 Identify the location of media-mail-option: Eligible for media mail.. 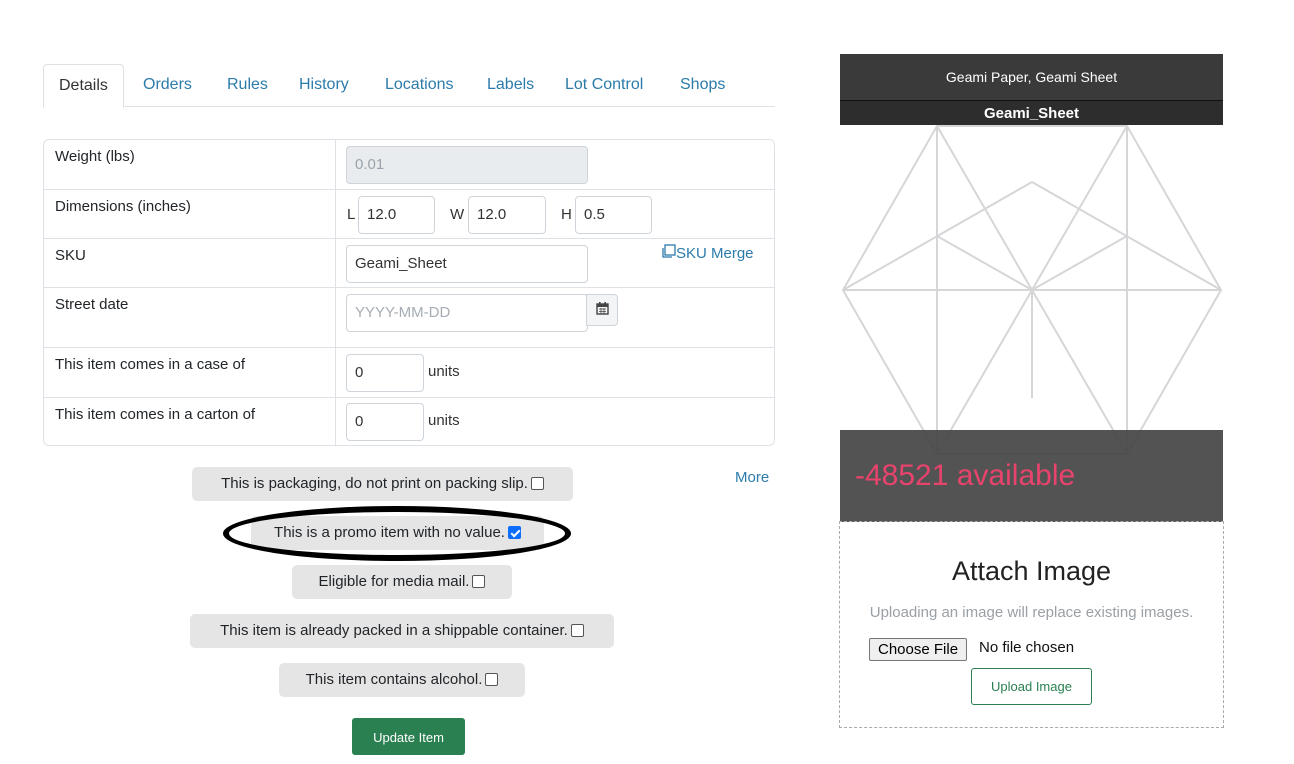
(402, 582).